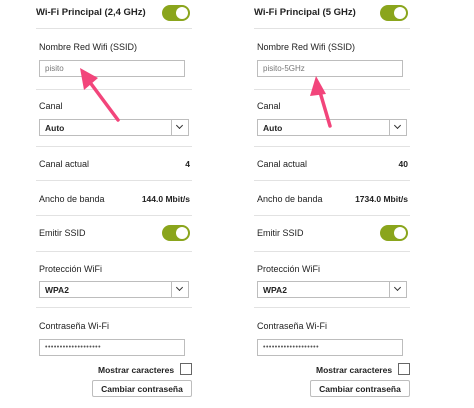  I want to click on current-channel-value: 4, so click(187, 164).